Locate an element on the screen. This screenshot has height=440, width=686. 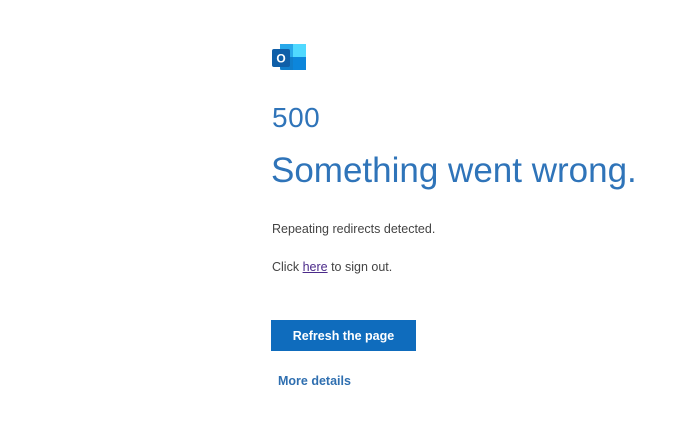
more-details-link: More details is located at coordinates (314, 381).